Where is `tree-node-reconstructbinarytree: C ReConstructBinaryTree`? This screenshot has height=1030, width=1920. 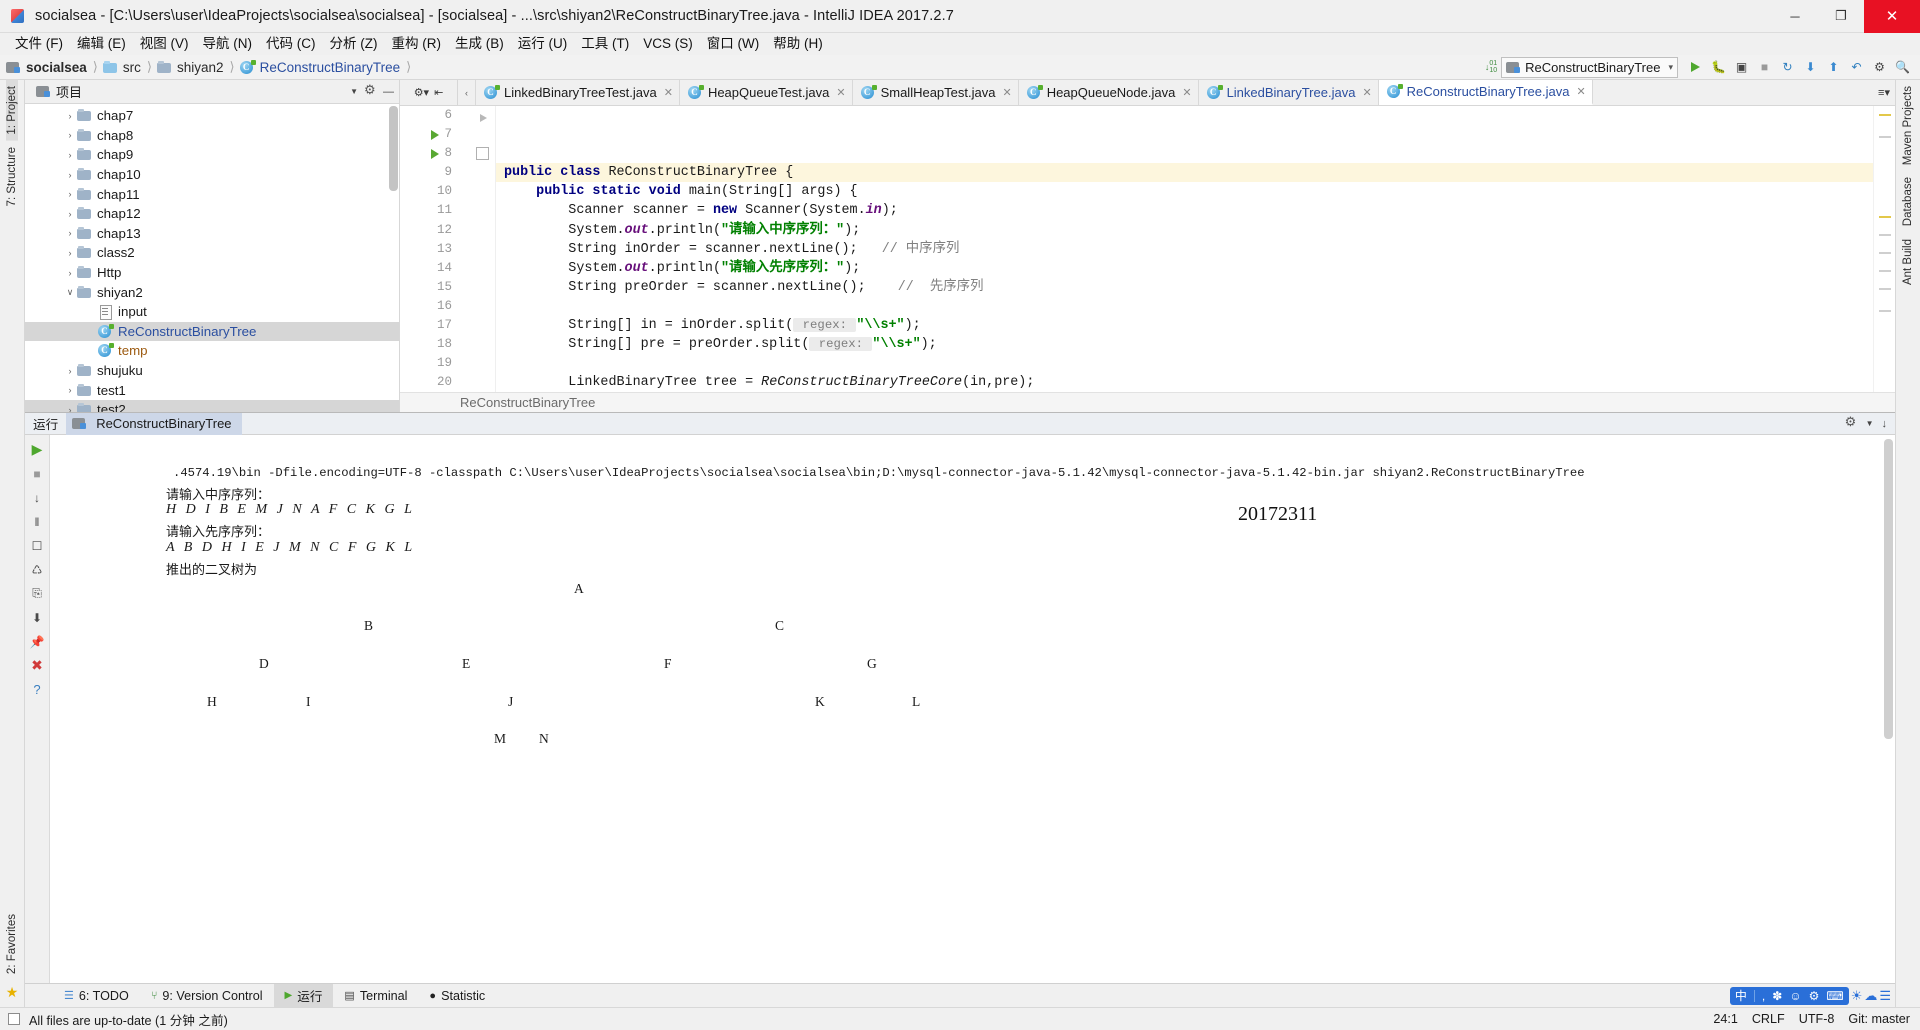
tree-node-reconstructbinarytree: C ReConstructBinaryTree is located at coordinates (212, 331).